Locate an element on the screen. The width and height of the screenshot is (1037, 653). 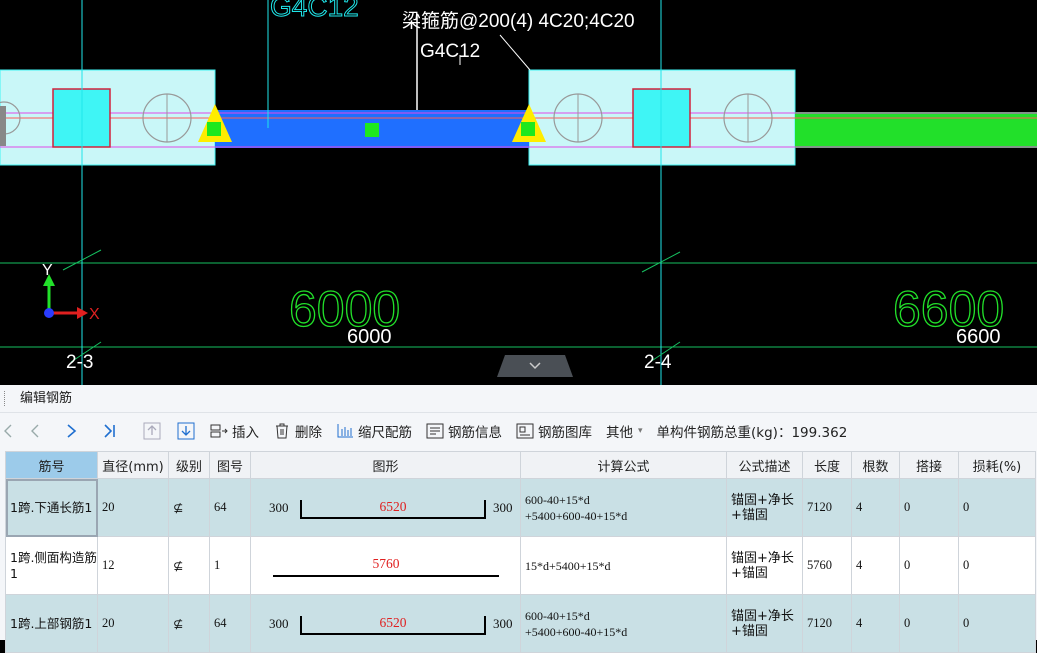
col-header-lap: 搭接 is located at coordinates (929, 465).